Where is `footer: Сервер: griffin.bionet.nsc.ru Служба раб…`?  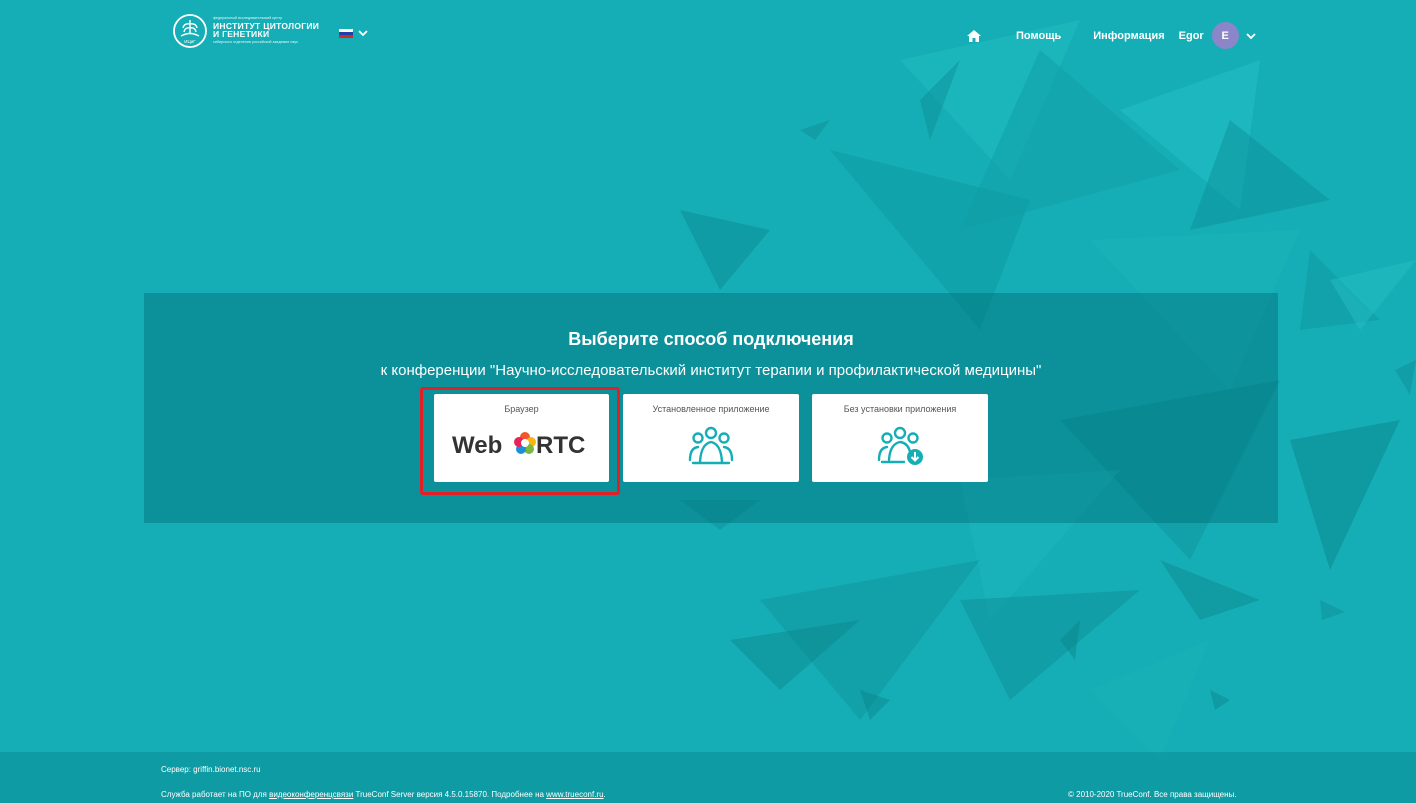 footer: Сервер: griffin.bionet.nsc.ru Служба раб… is located at coordinates (708, 777).